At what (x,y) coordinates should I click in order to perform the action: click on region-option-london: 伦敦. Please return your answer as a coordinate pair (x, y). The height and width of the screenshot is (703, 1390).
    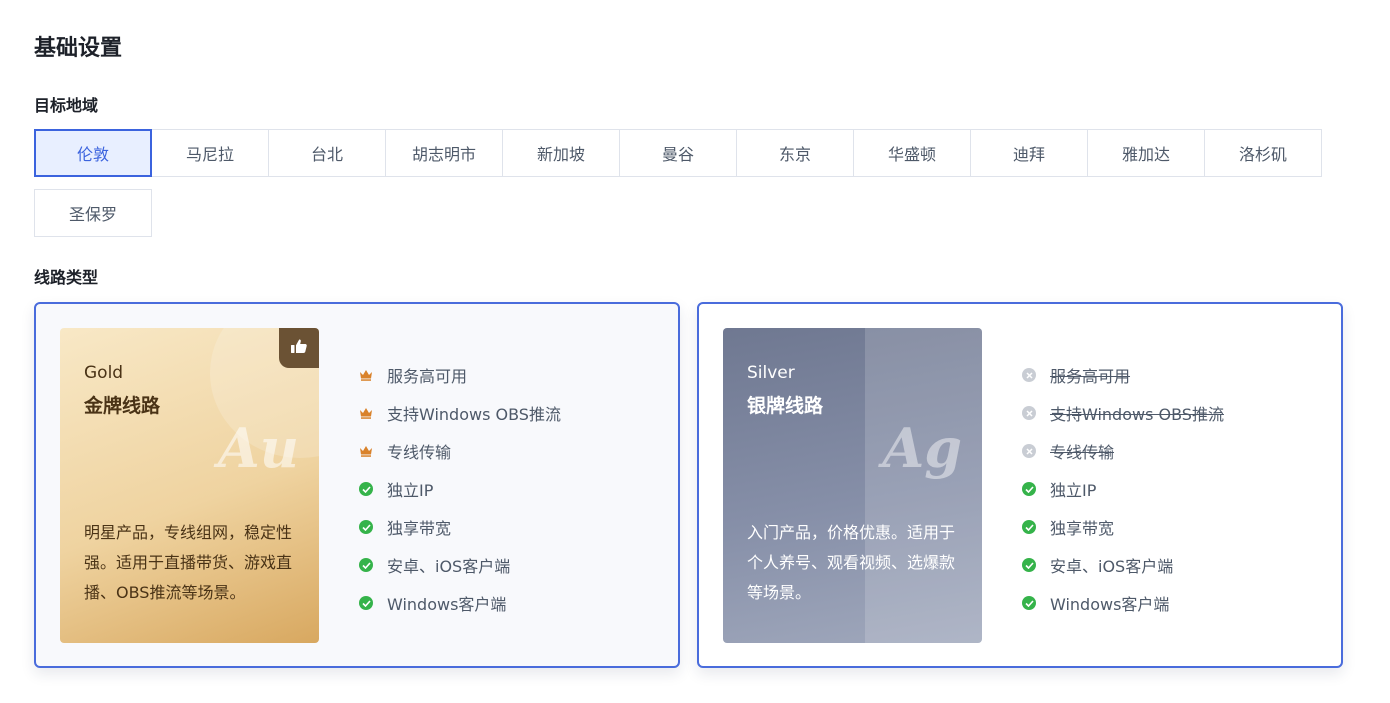
    Looking at the image, I should click on (93, 153).